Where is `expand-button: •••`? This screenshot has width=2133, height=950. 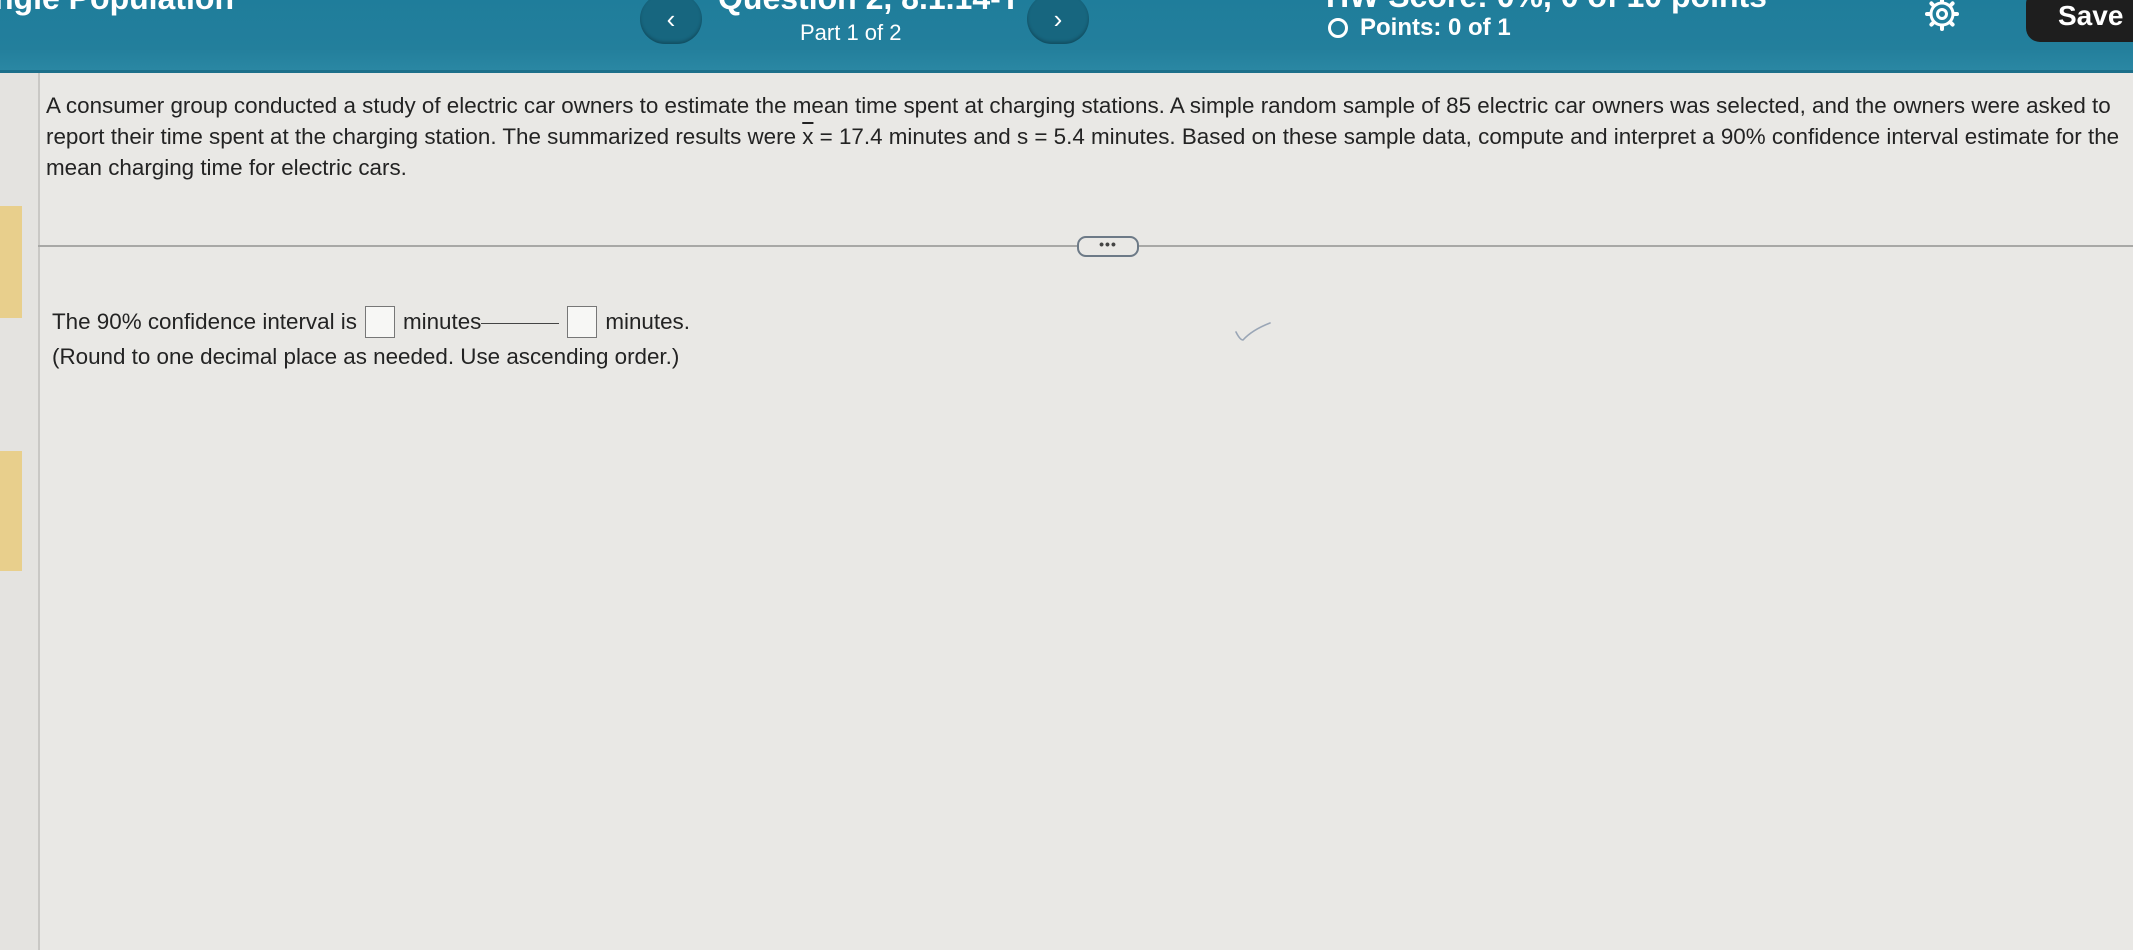 expand-button: ••• is located at coordinates (1108, 246).